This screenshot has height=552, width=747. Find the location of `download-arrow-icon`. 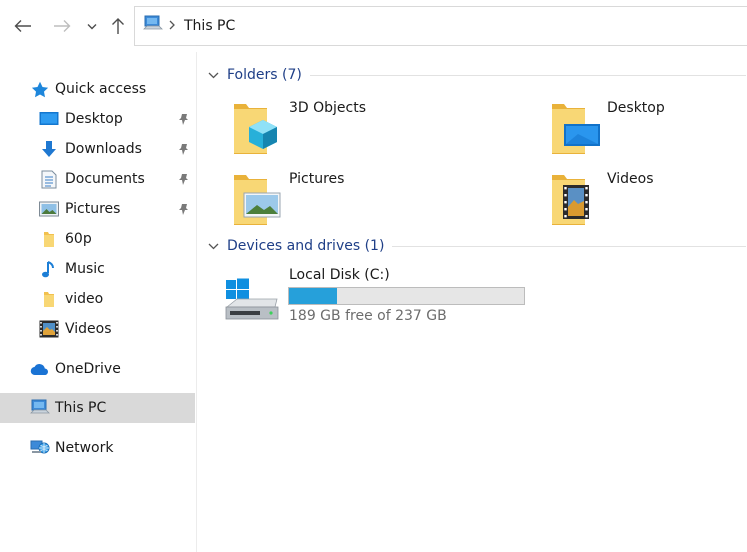

download-arrow-icon is located at coordinates (49, 149).